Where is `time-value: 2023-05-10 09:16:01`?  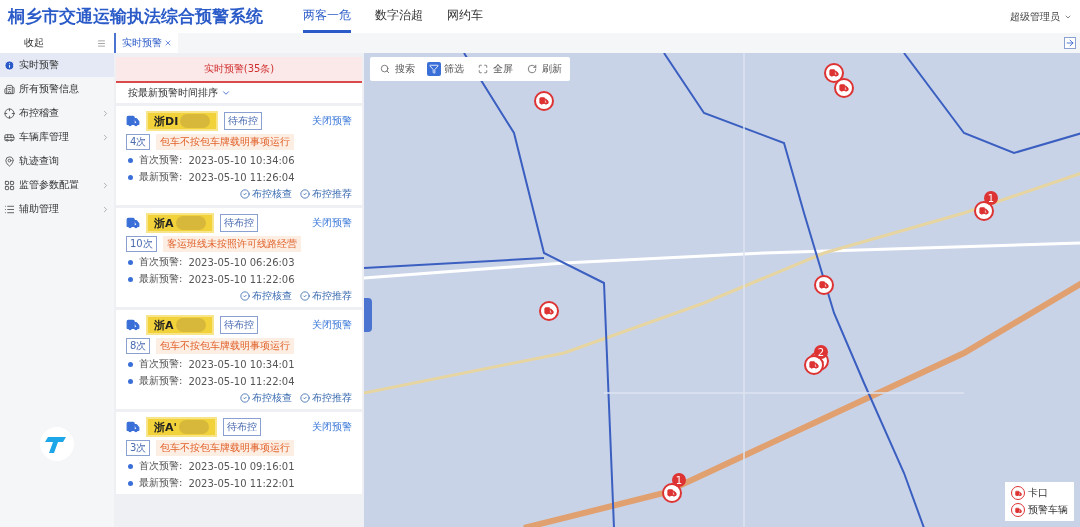 time-value: 2023-05-10 09:16:01 is located at coordinates (241, 466).